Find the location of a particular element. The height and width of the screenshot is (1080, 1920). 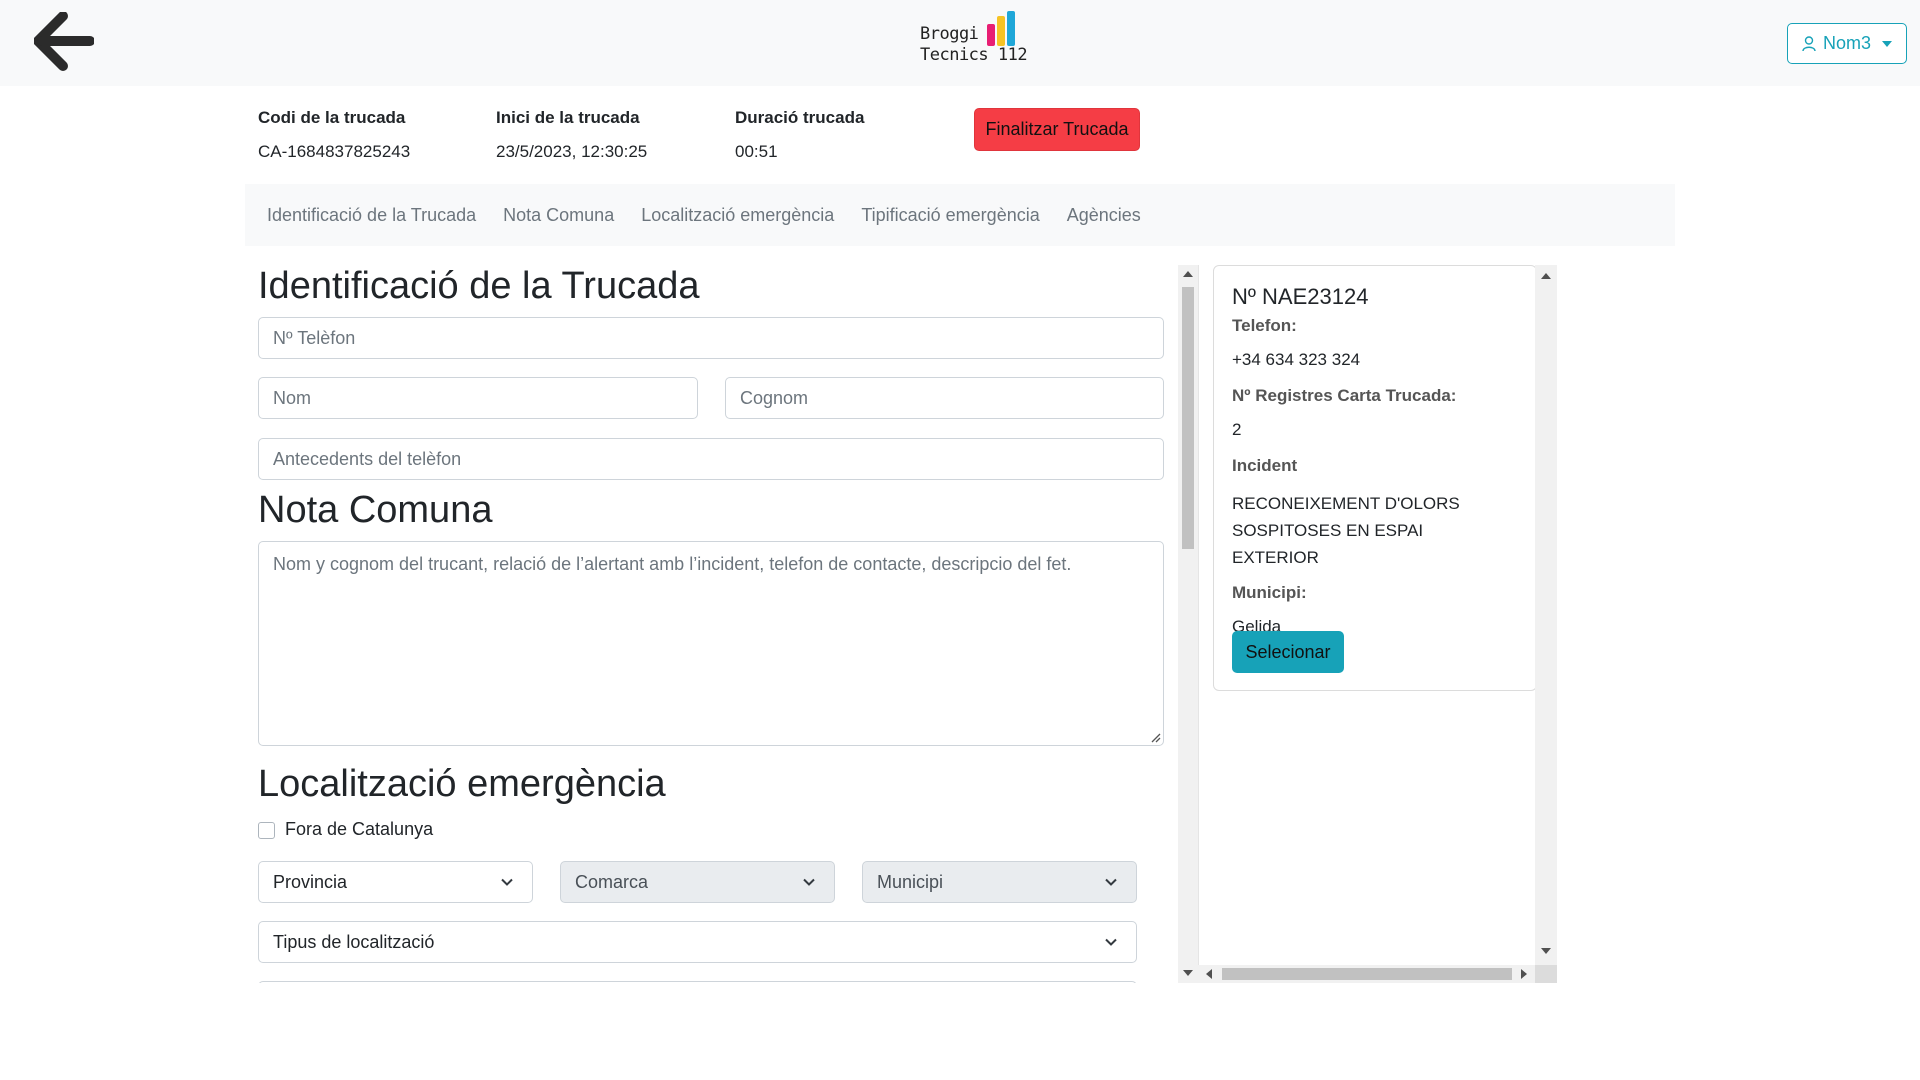

surname-input: Cognom is located at coordinates (944, 398).